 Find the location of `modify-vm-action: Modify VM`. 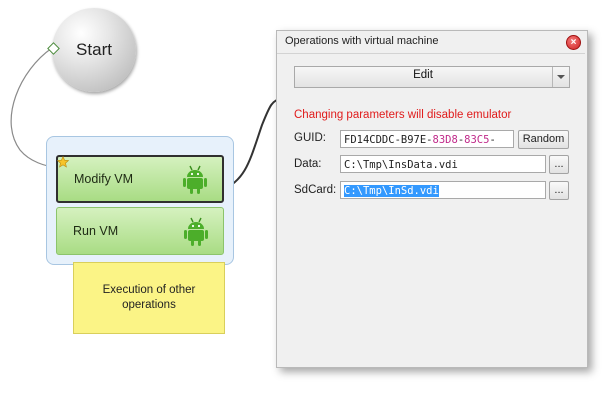

modify-vm-action: Modify VM is located at coordinates (140, 179).